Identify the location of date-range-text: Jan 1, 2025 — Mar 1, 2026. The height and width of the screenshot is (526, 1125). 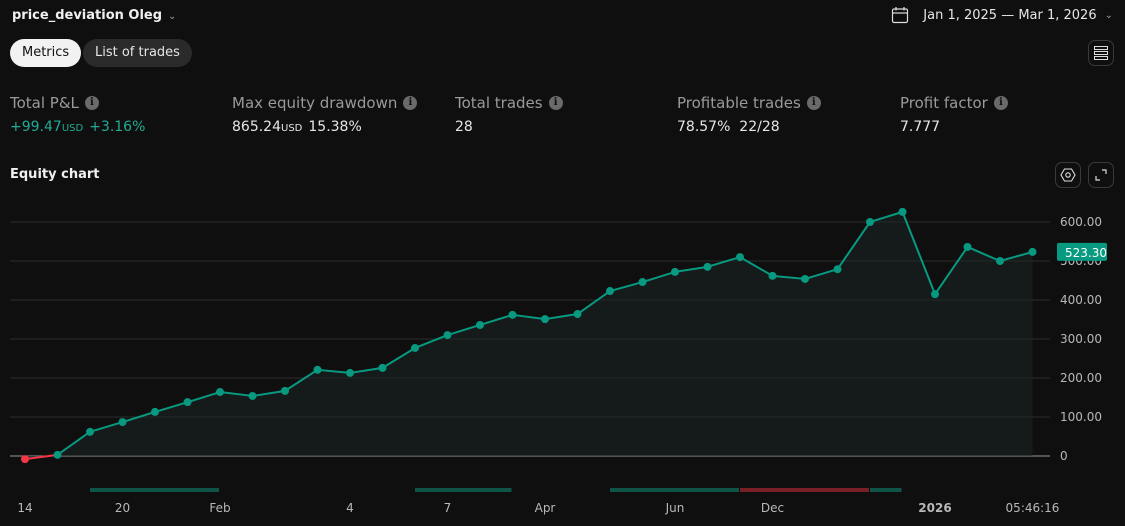
(1010, 15).